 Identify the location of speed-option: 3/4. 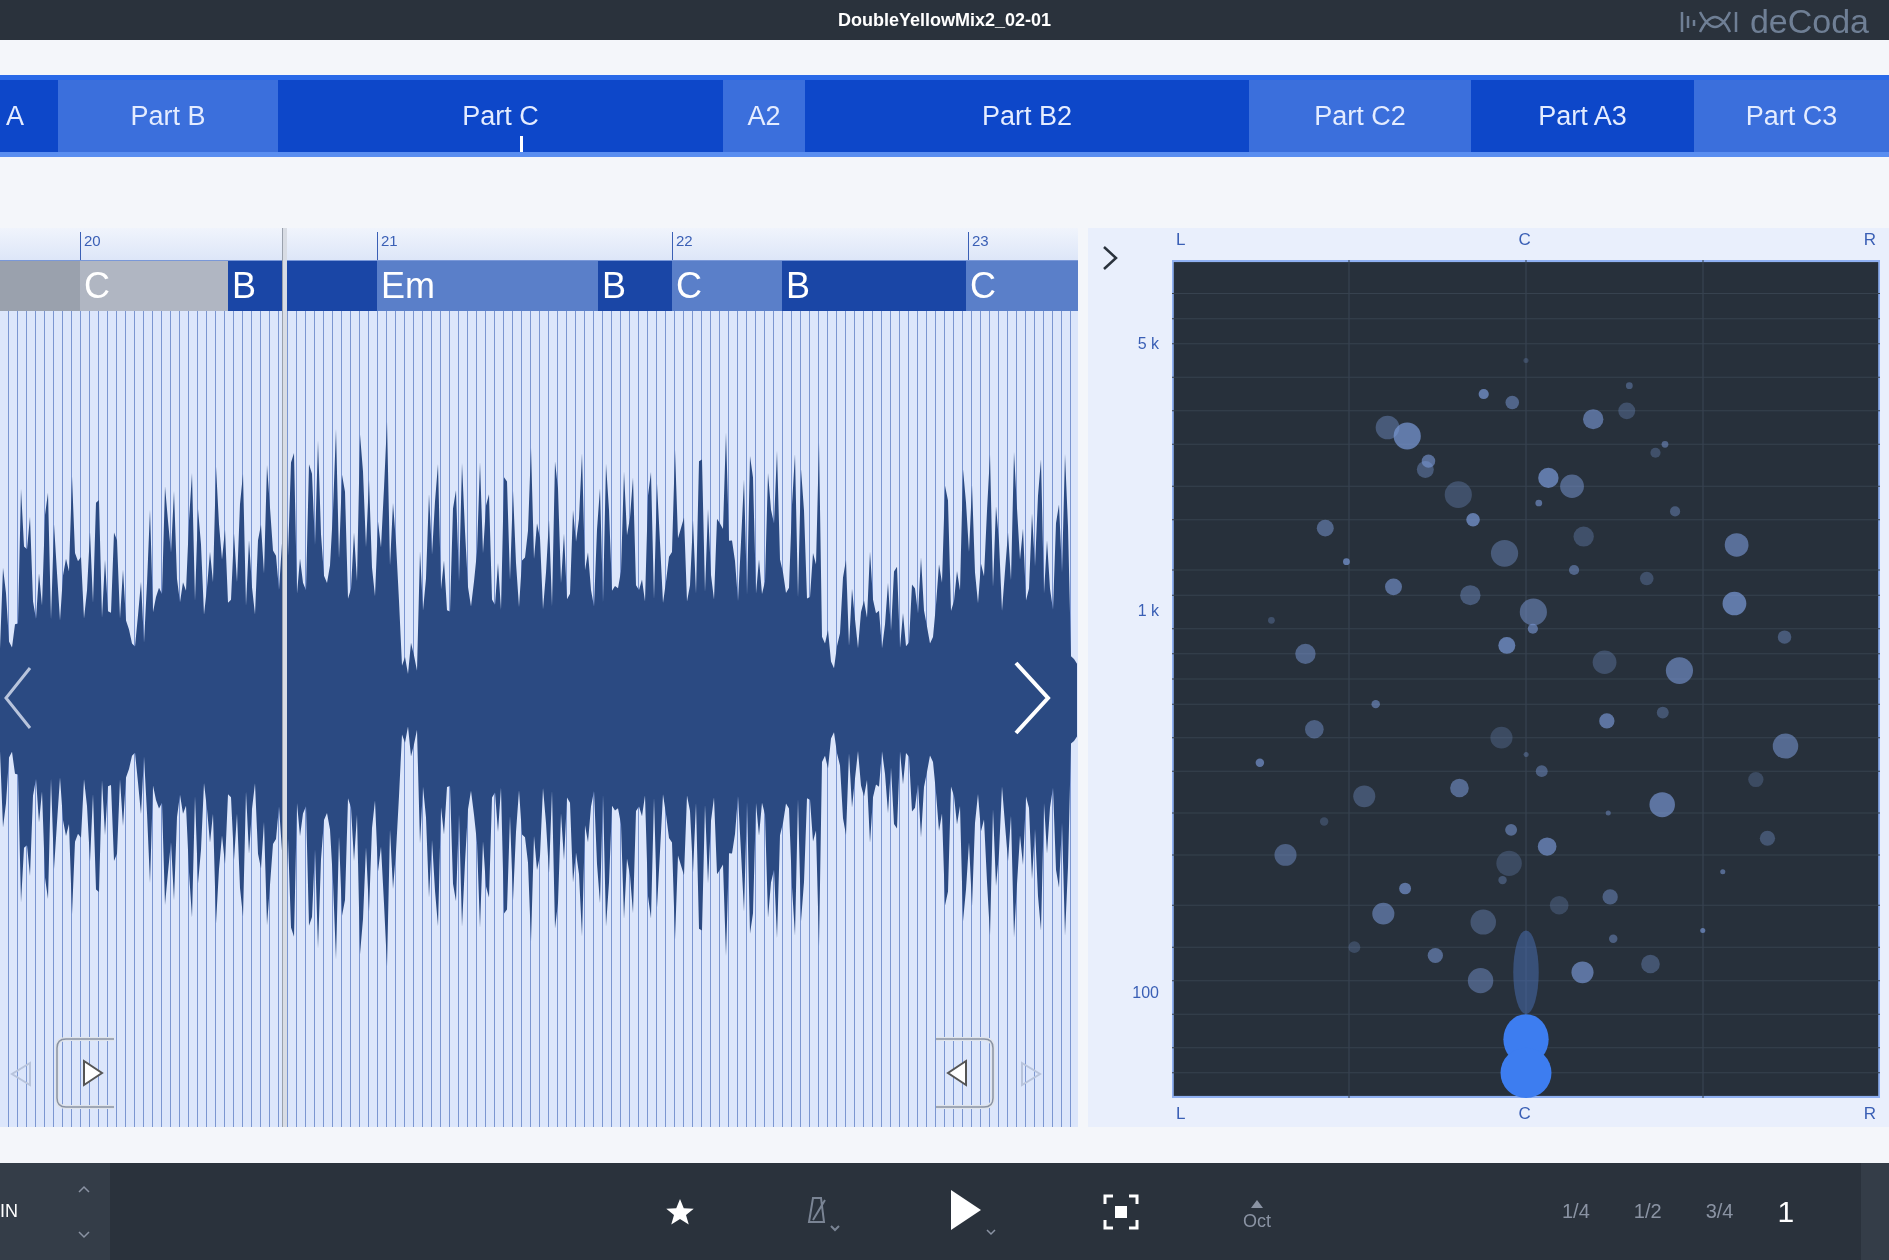
(1719, 1211).